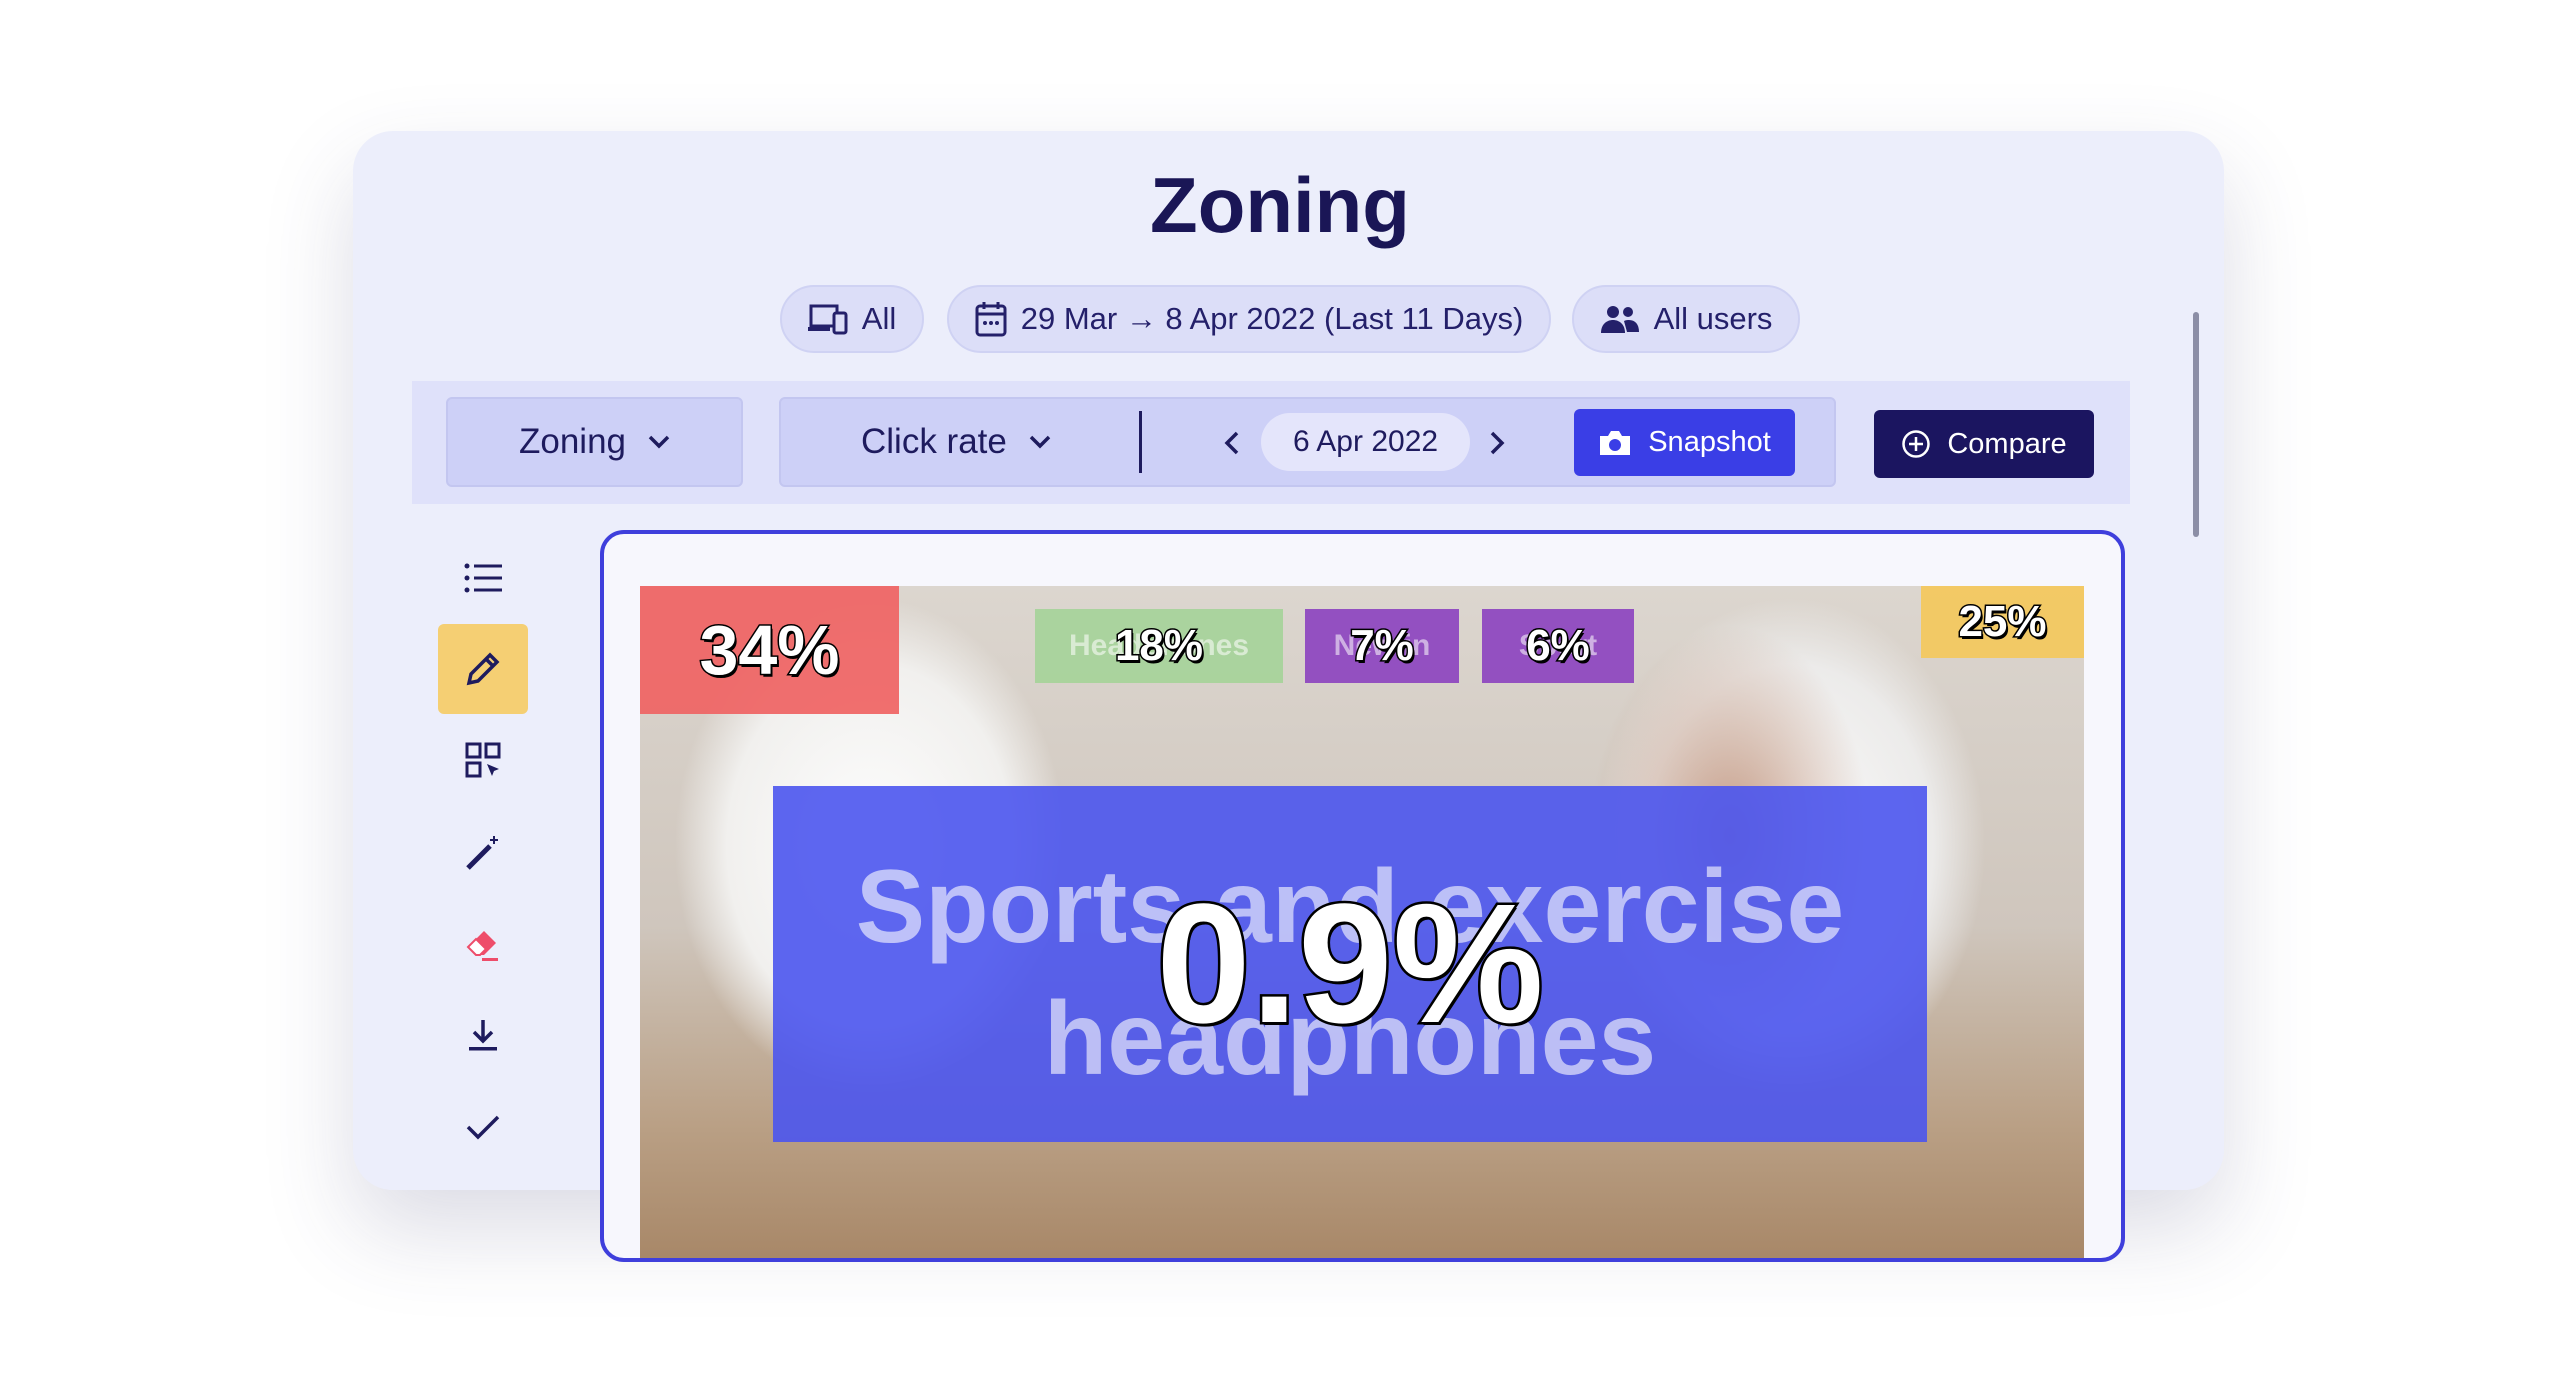 This screenshot has height=1391, width=2560. Describe the element at coordinates (572, 441) in the screenshot. I see `view-select-value: Zoning` at that location.